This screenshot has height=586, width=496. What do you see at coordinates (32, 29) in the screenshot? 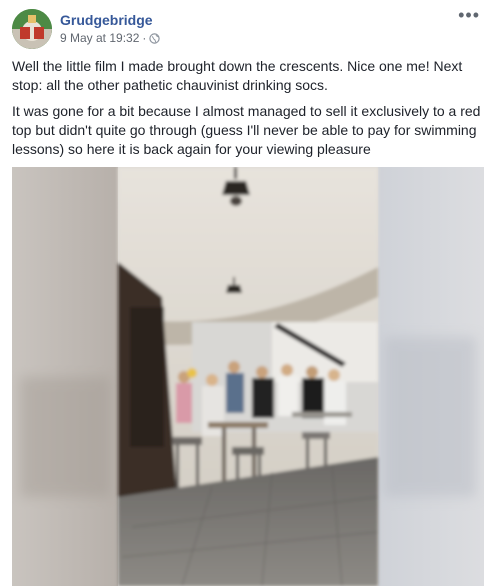
I see `avatar` at bounding box center [32, 29].